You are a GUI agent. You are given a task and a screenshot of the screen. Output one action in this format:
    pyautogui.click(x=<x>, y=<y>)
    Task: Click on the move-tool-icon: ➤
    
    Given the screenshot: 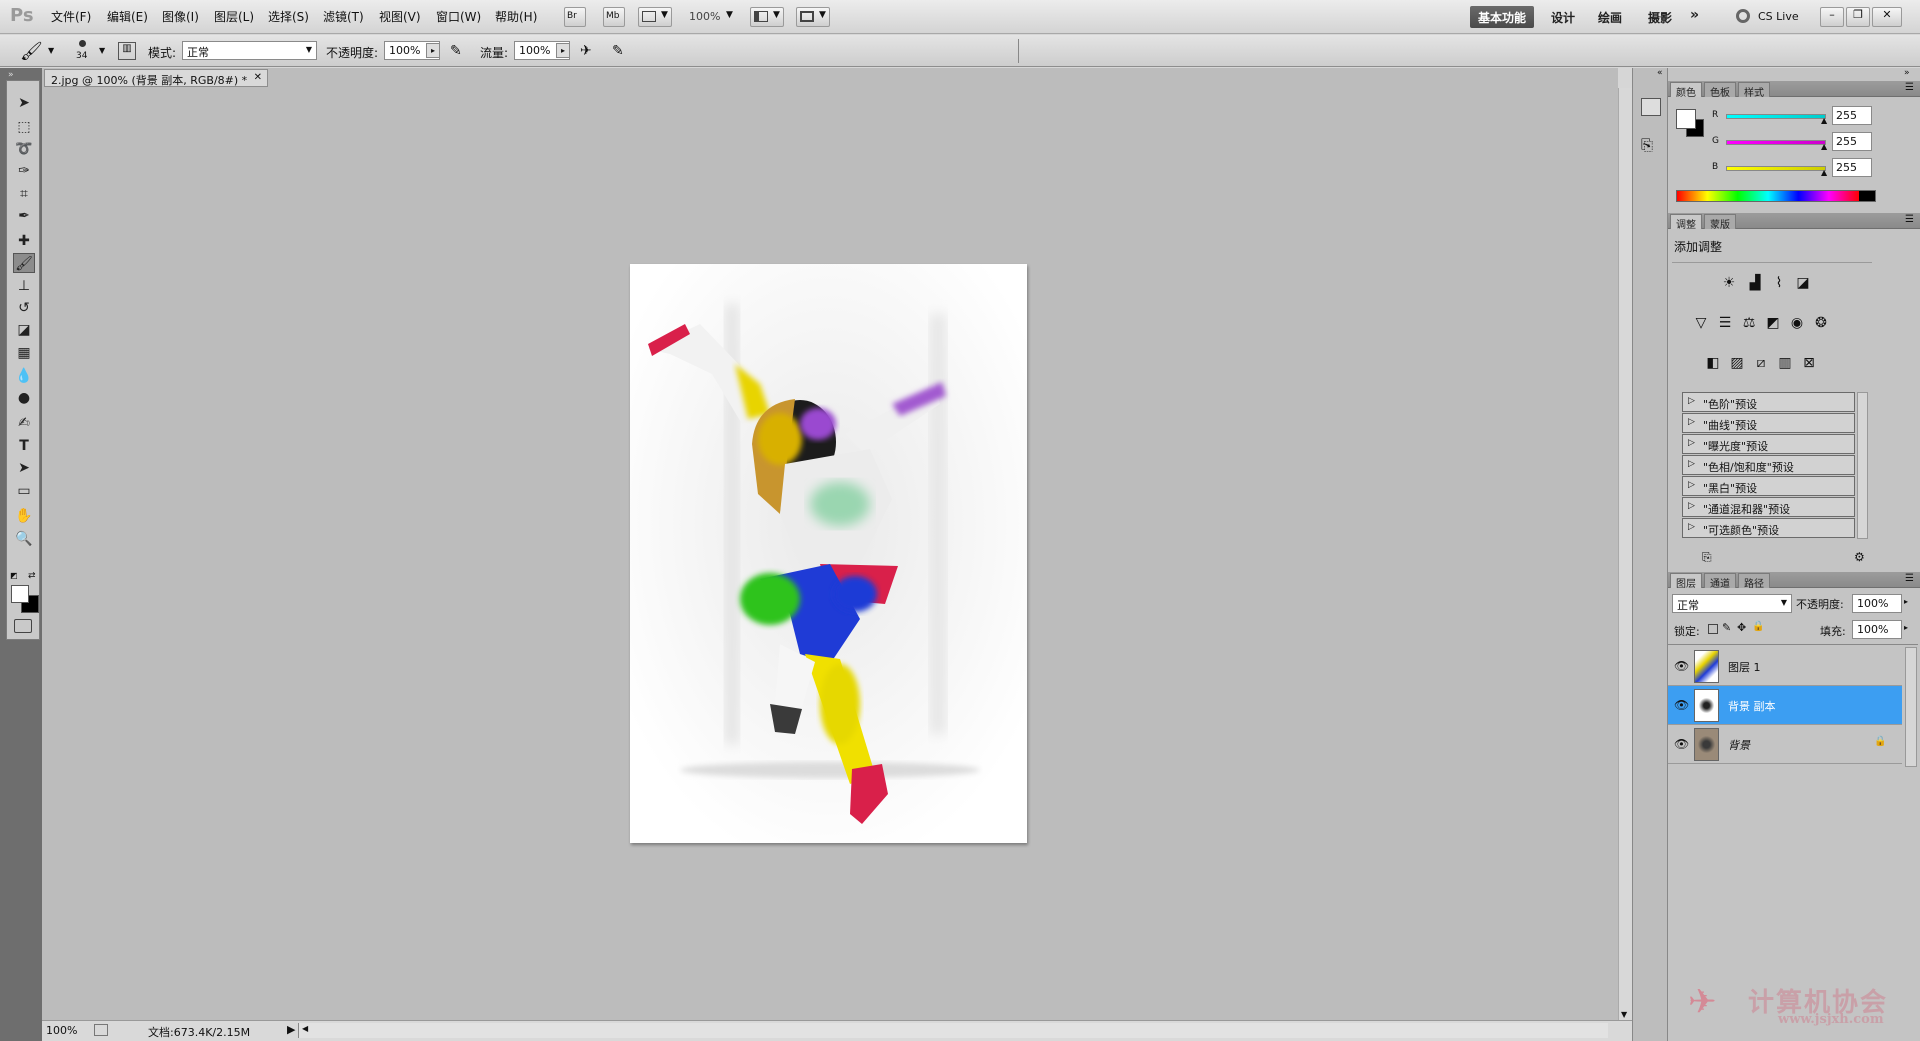 What is the action you would take?
    pyautogui.click(x=24, y=103)
    